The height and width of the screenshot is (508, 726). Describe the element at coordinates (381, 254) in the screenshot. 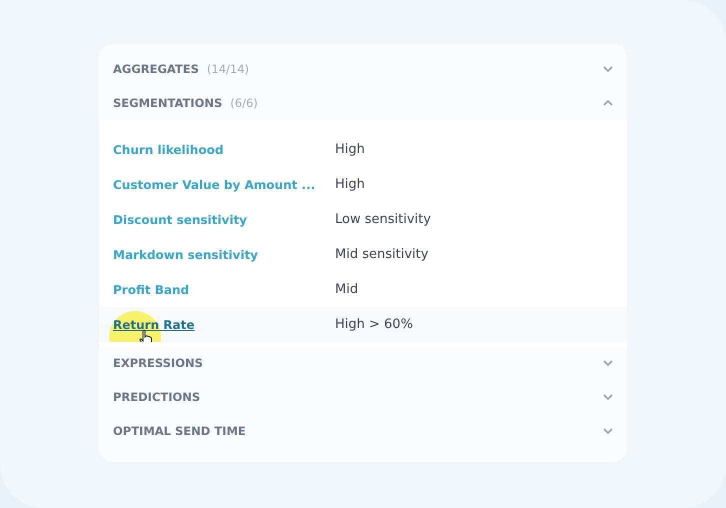

I see `attribute-value: Mid sensitivity` at that location.